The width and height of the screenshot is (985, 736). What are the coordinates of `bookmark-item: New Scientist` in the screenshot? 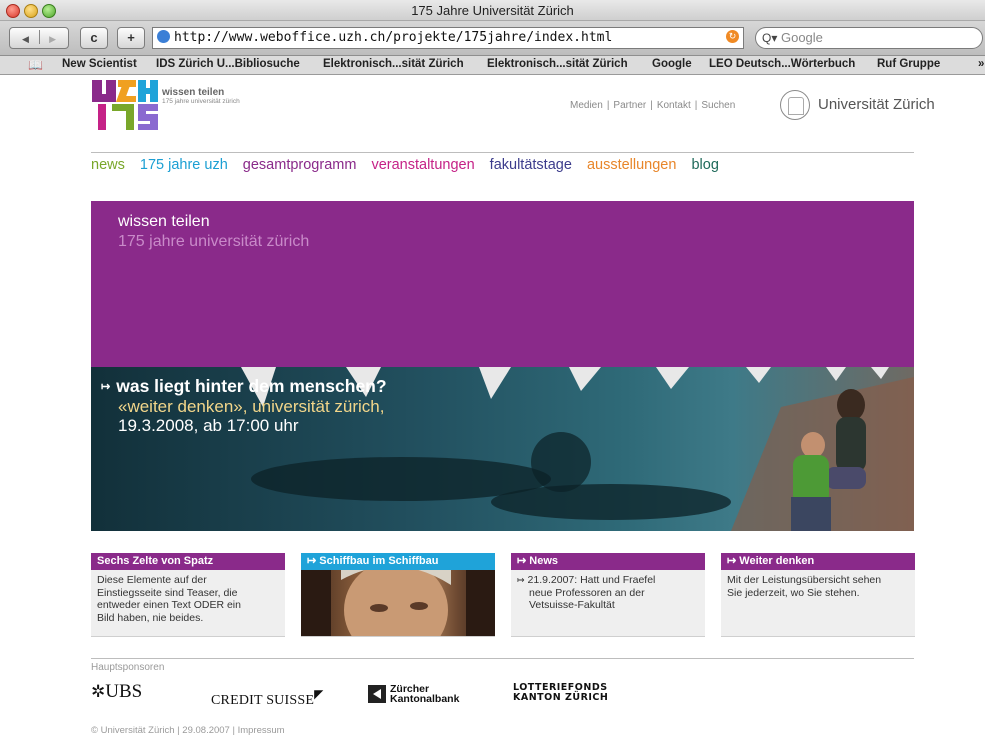 It's located at (99, 64).